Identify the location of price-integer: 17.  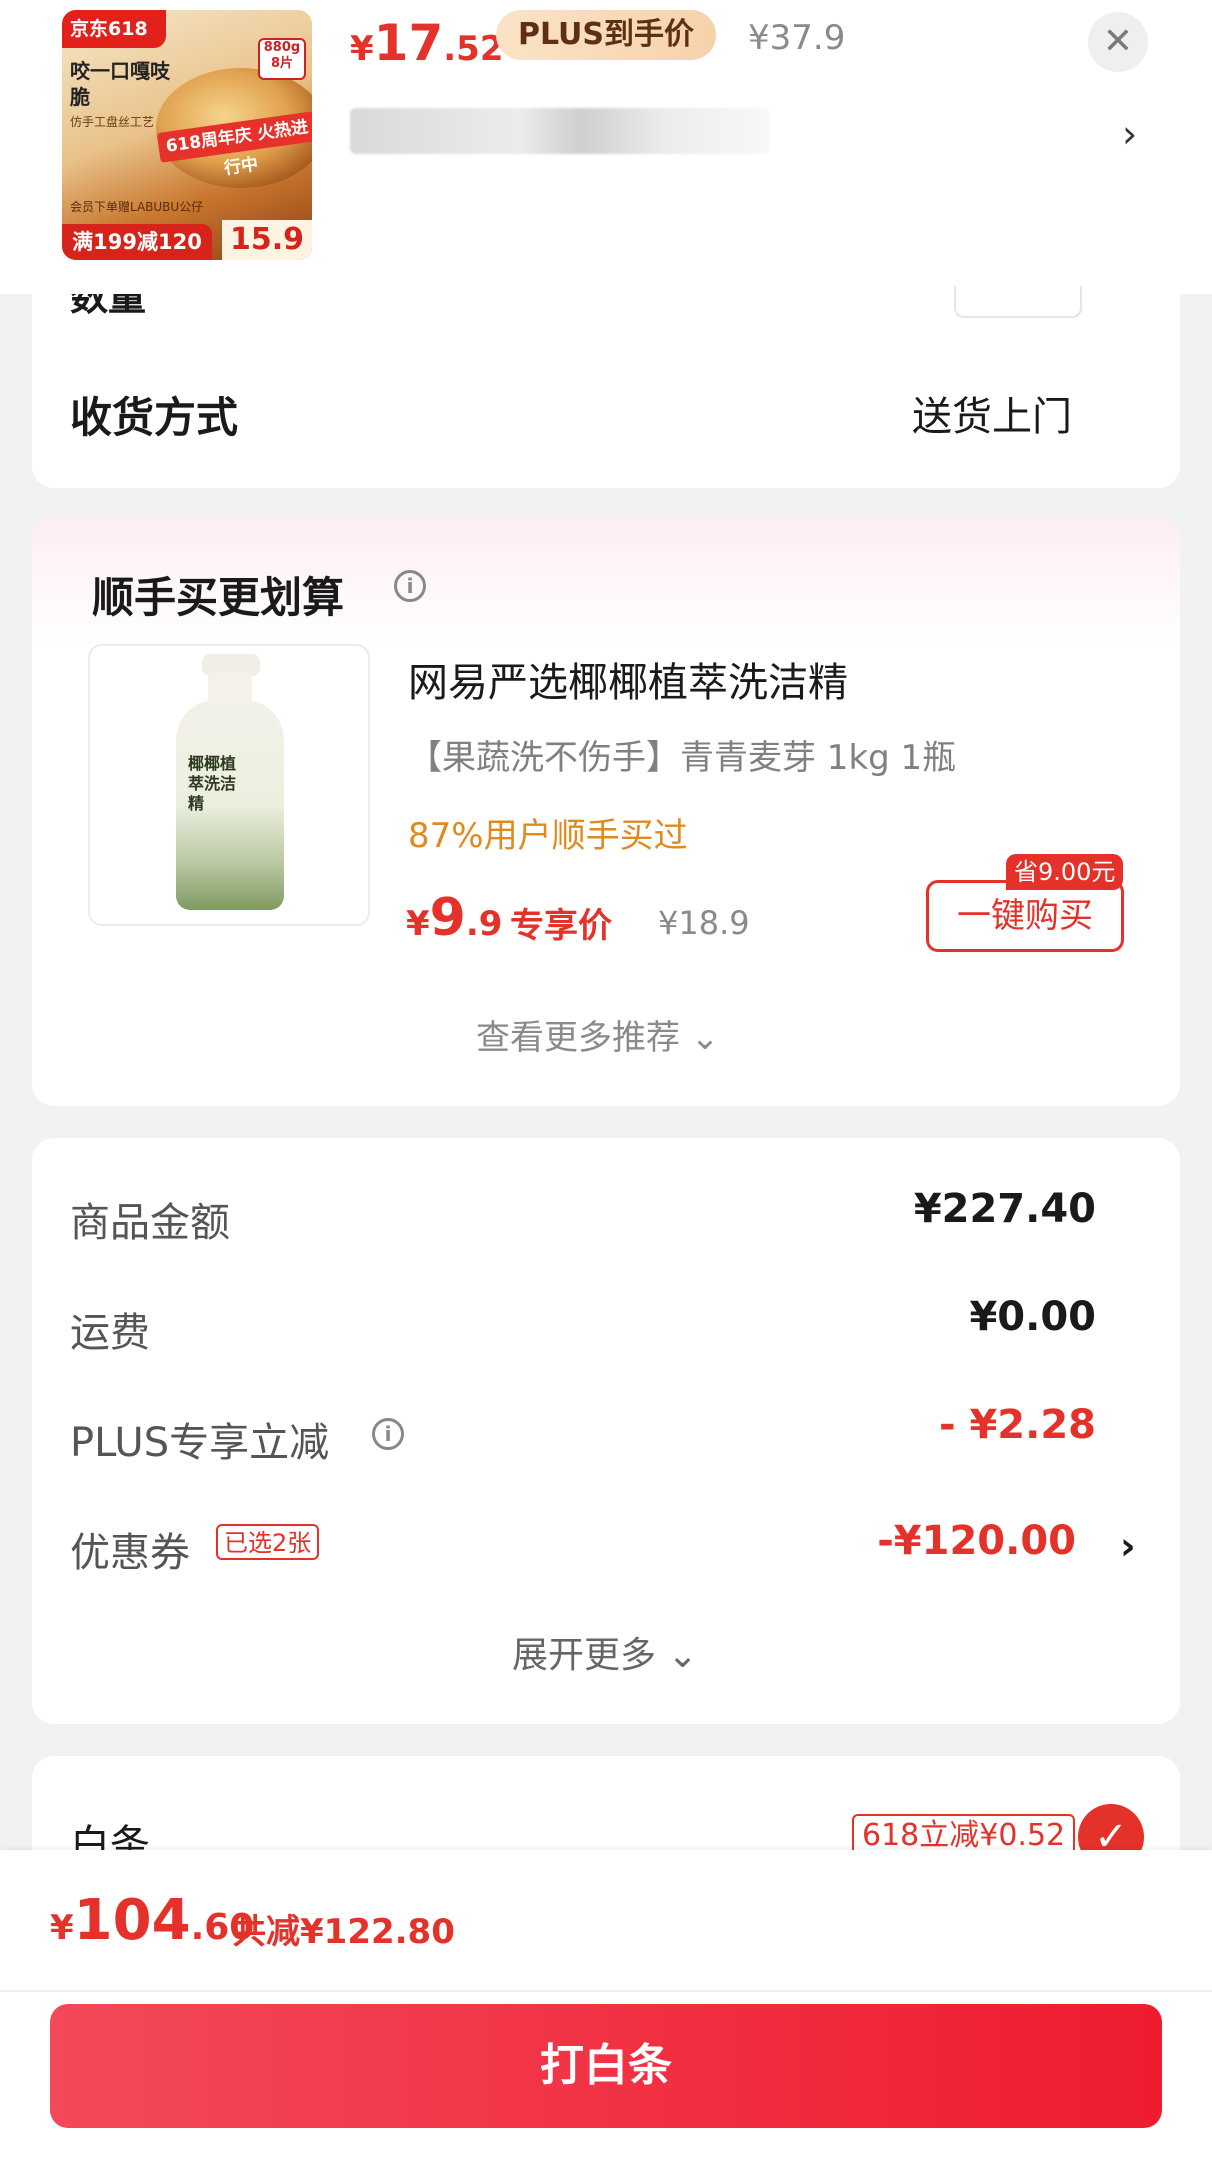
(408, 43).